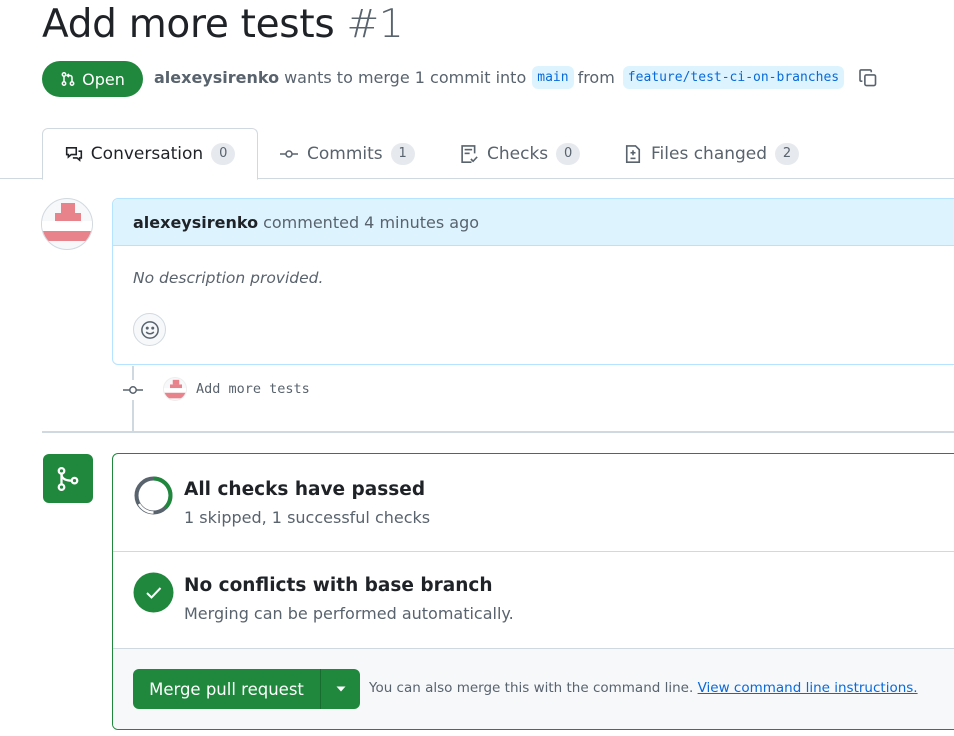  I want to click on checks-progress-icon, so click(153, 495).